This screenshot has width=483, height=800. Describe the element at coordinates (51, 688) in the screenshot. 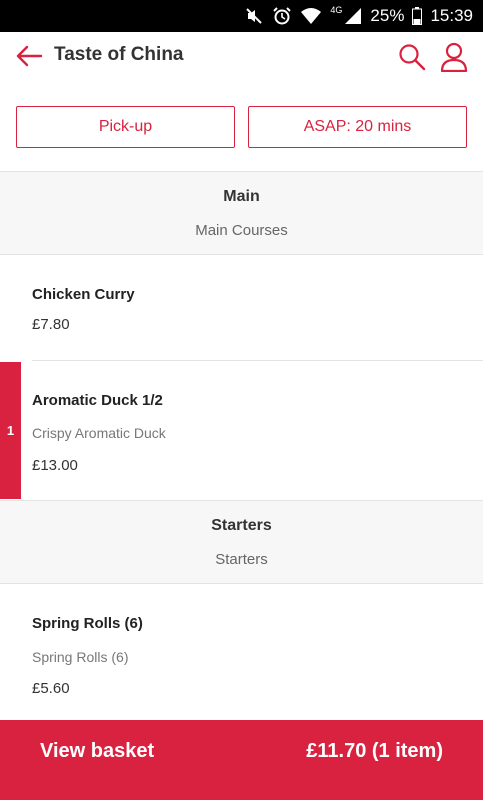

I see `item-price: £5.60` at that location.